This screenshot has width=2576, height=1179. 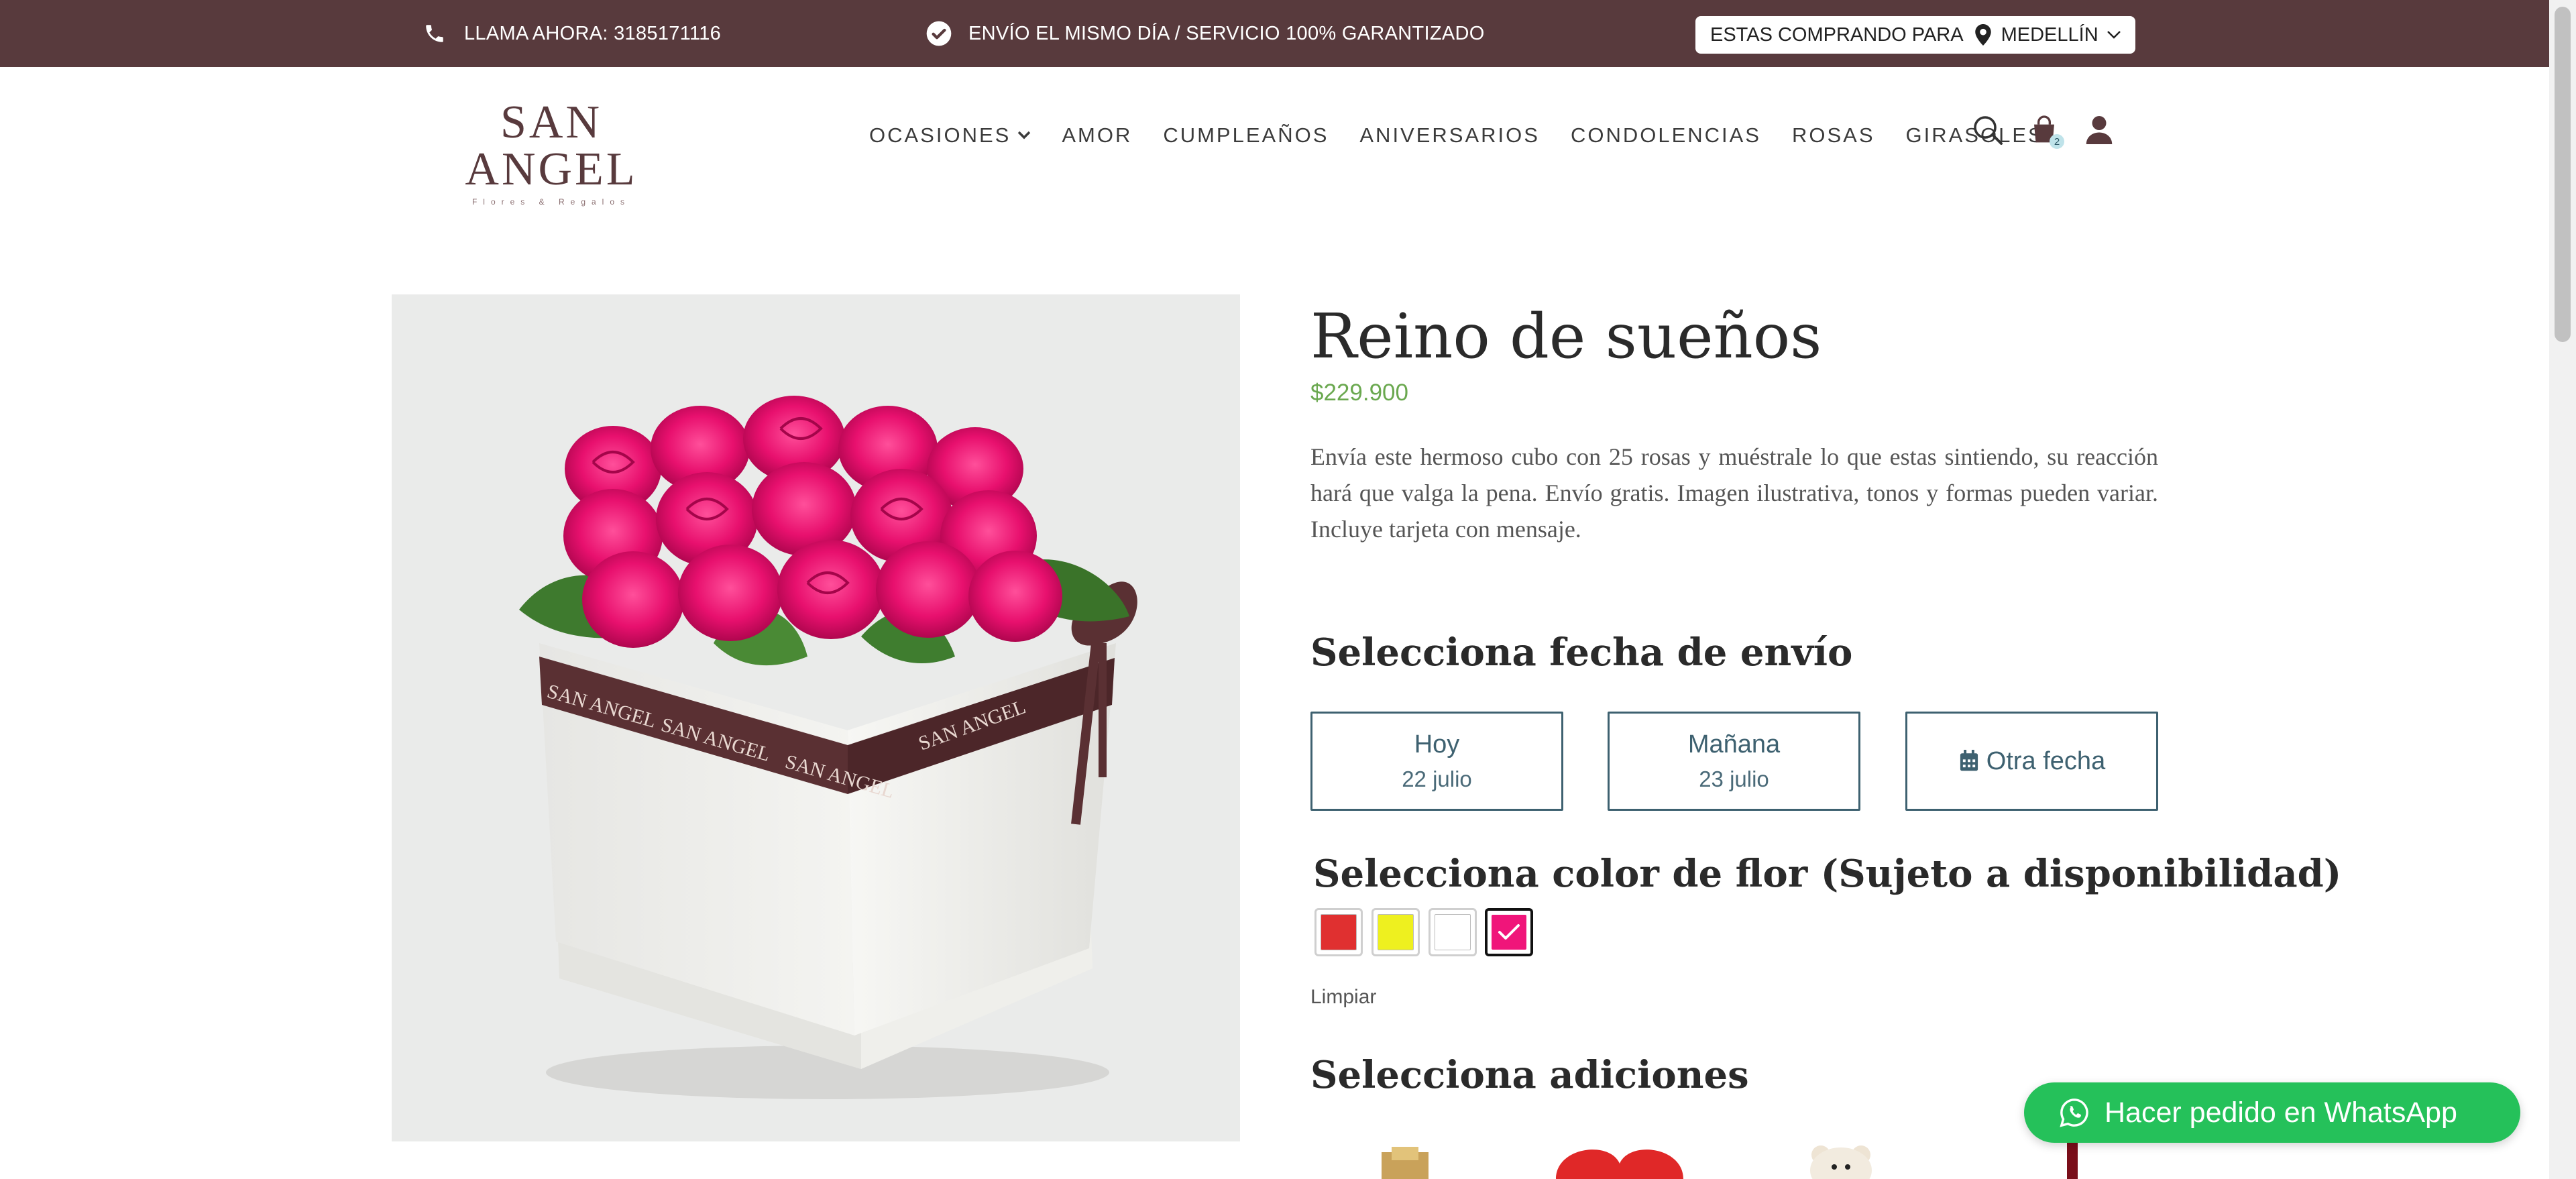 I want to click on site-logo: SAN ANGEL Flores & Regalos, so click(x=551, y=153).